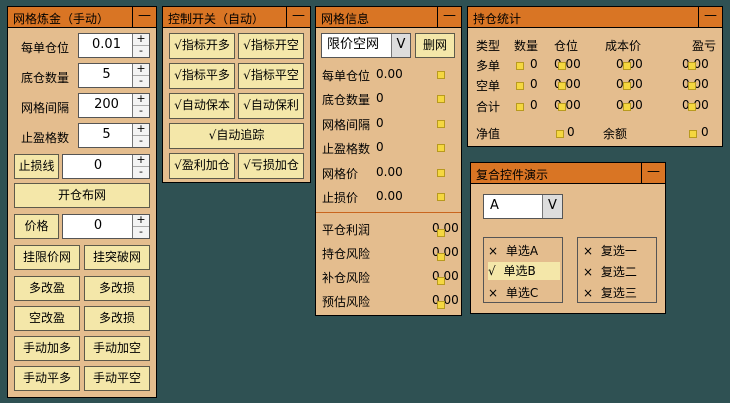 Image resolution: width=730 pixels, height=403 pixels. I want to click on row-short-type: 空单, so click(488, 86).